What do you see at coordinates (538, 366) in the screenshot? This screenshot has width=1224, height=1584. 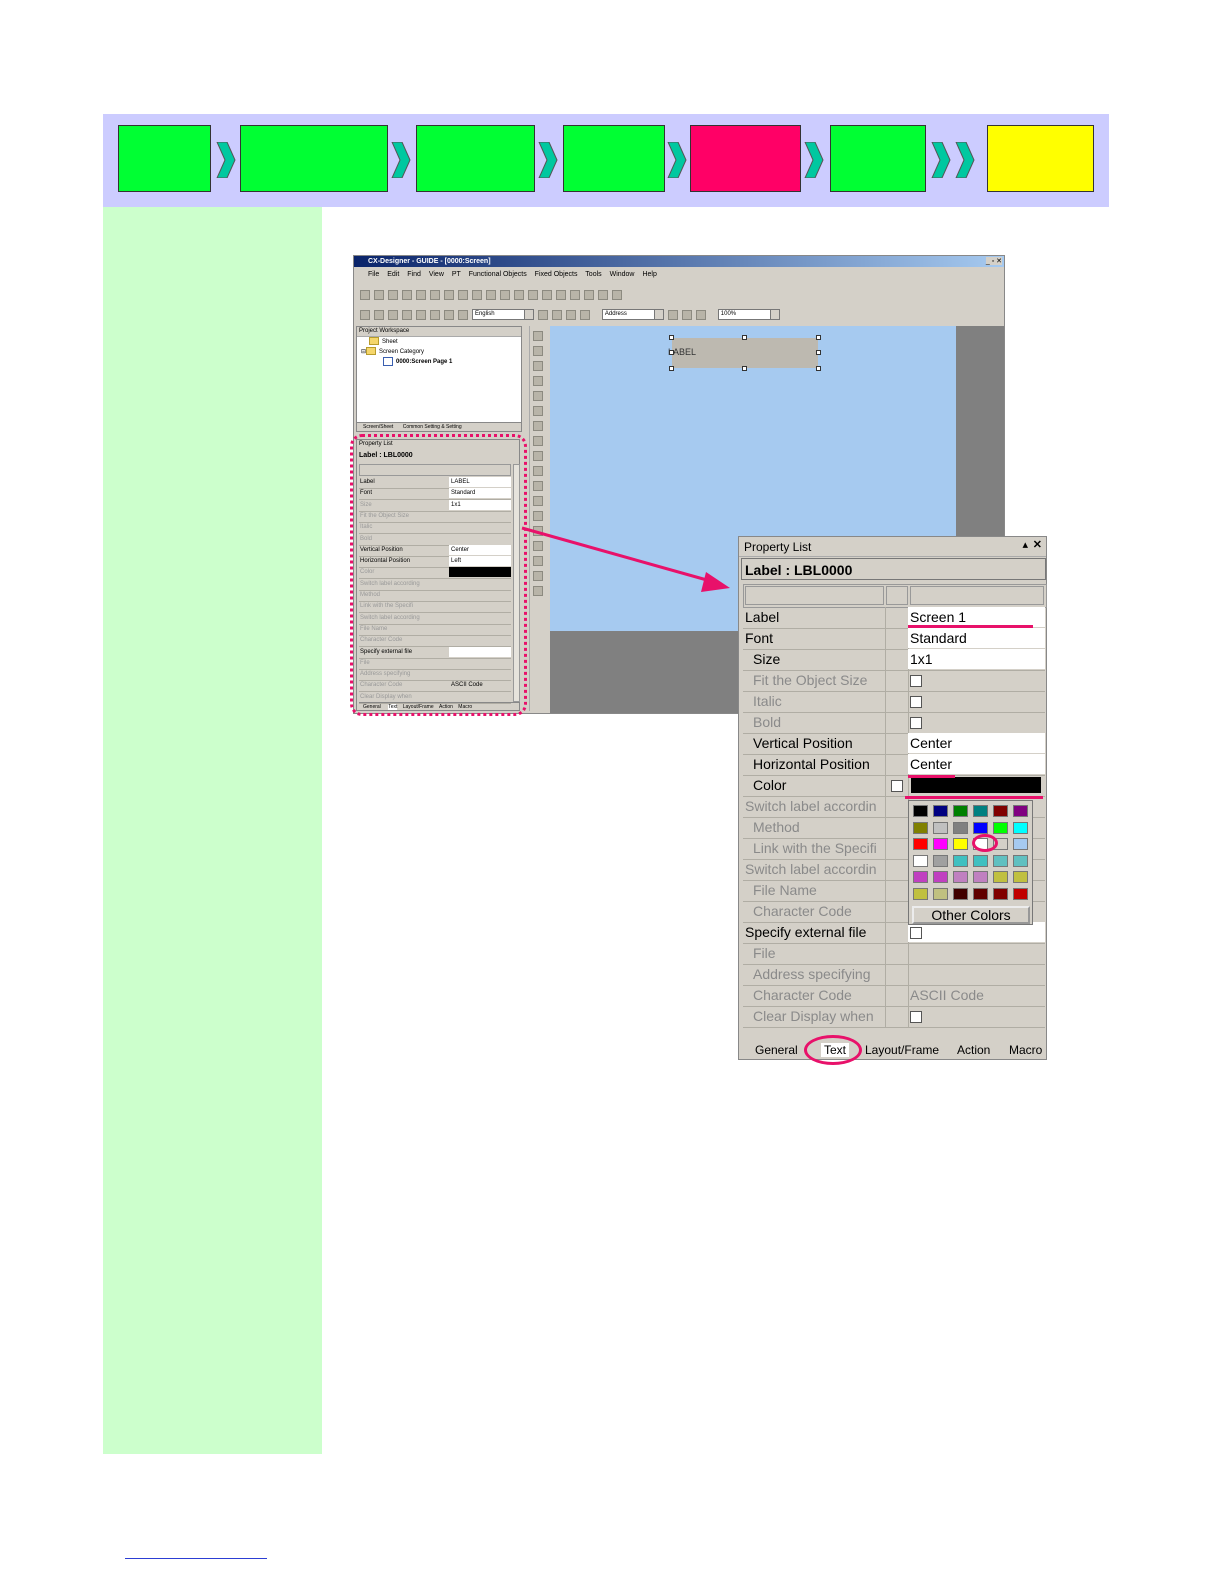 I see `text-object-icon` at bounding box center [538, 366].